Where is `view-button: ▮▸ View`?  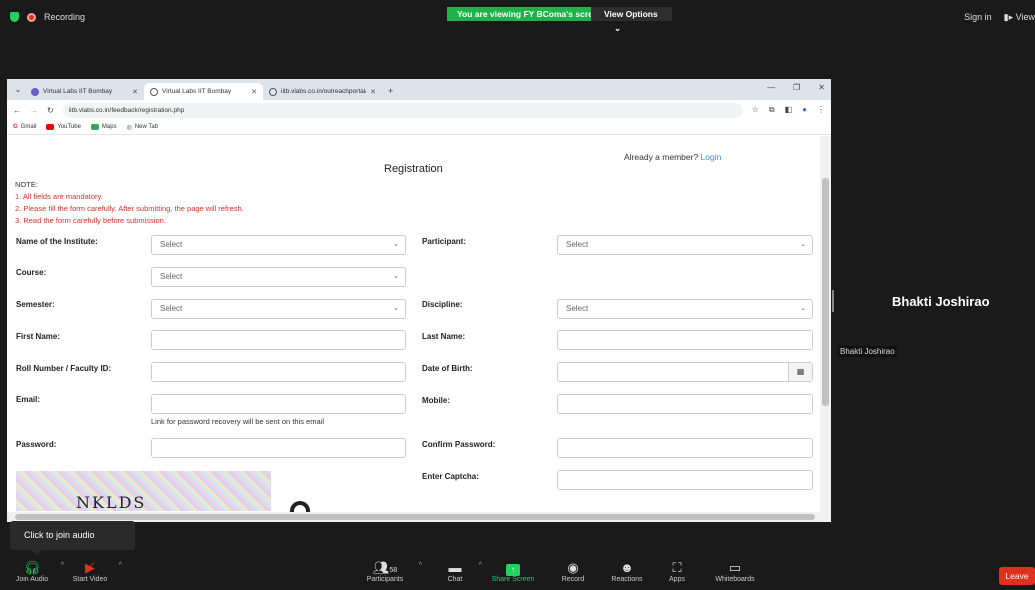 view-button: ▮▸ View is located at coordinates (1019, 17).